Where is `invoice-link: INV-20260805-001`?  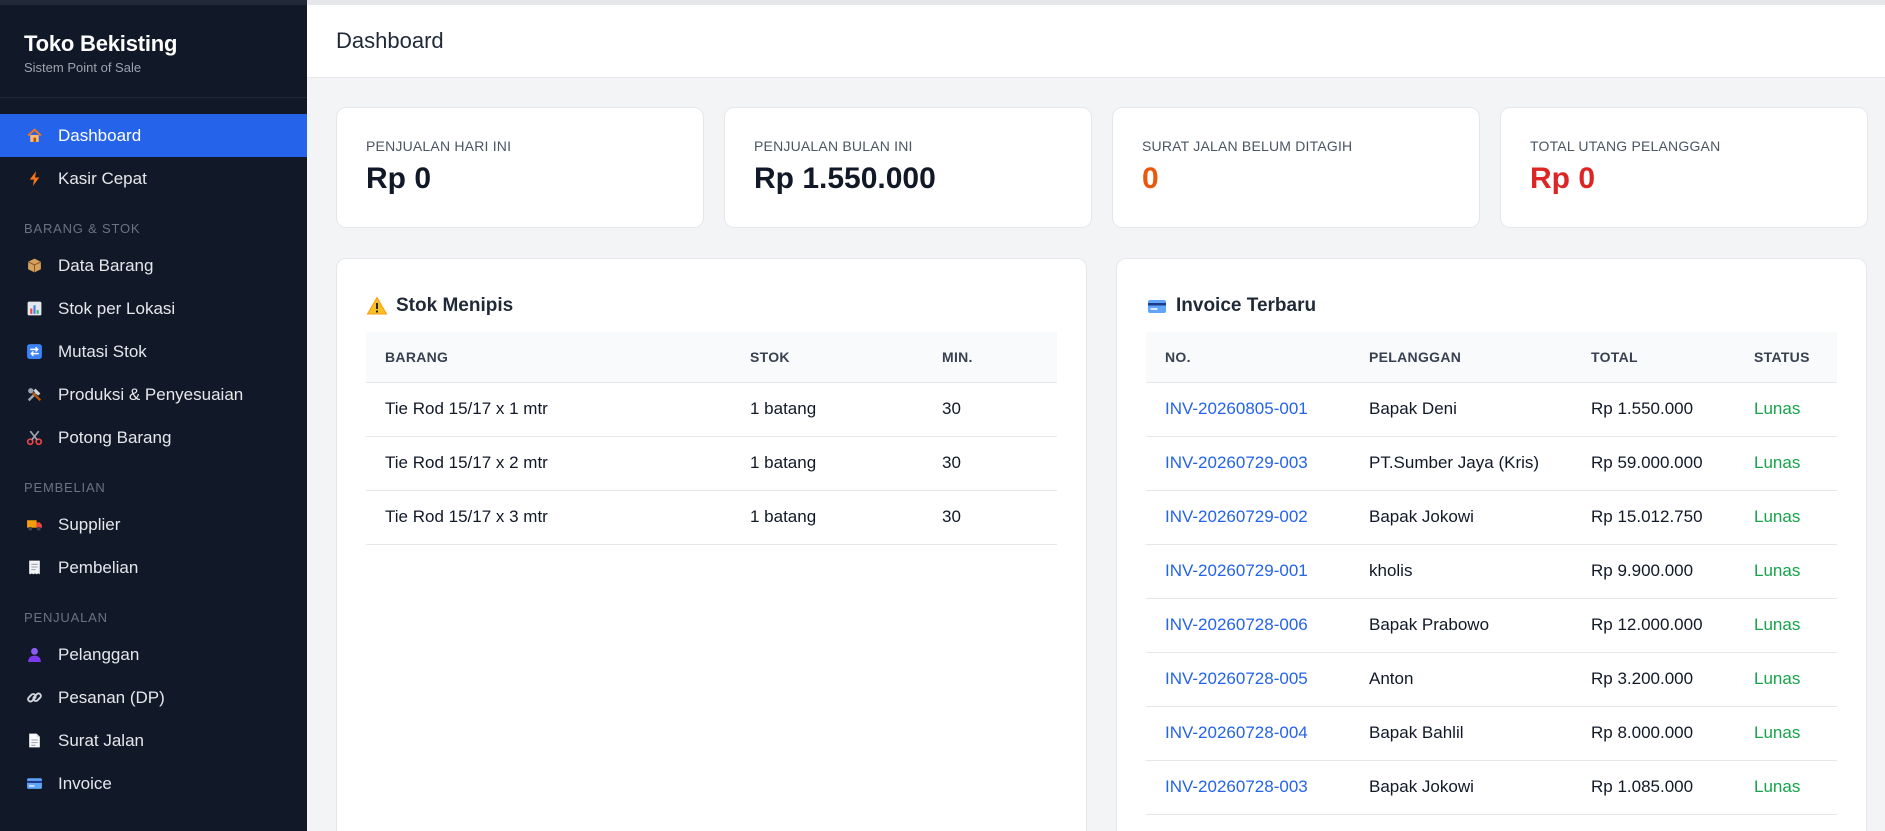
invoice-link: INV-20260805-001 is located at coordinates (1248, 409).